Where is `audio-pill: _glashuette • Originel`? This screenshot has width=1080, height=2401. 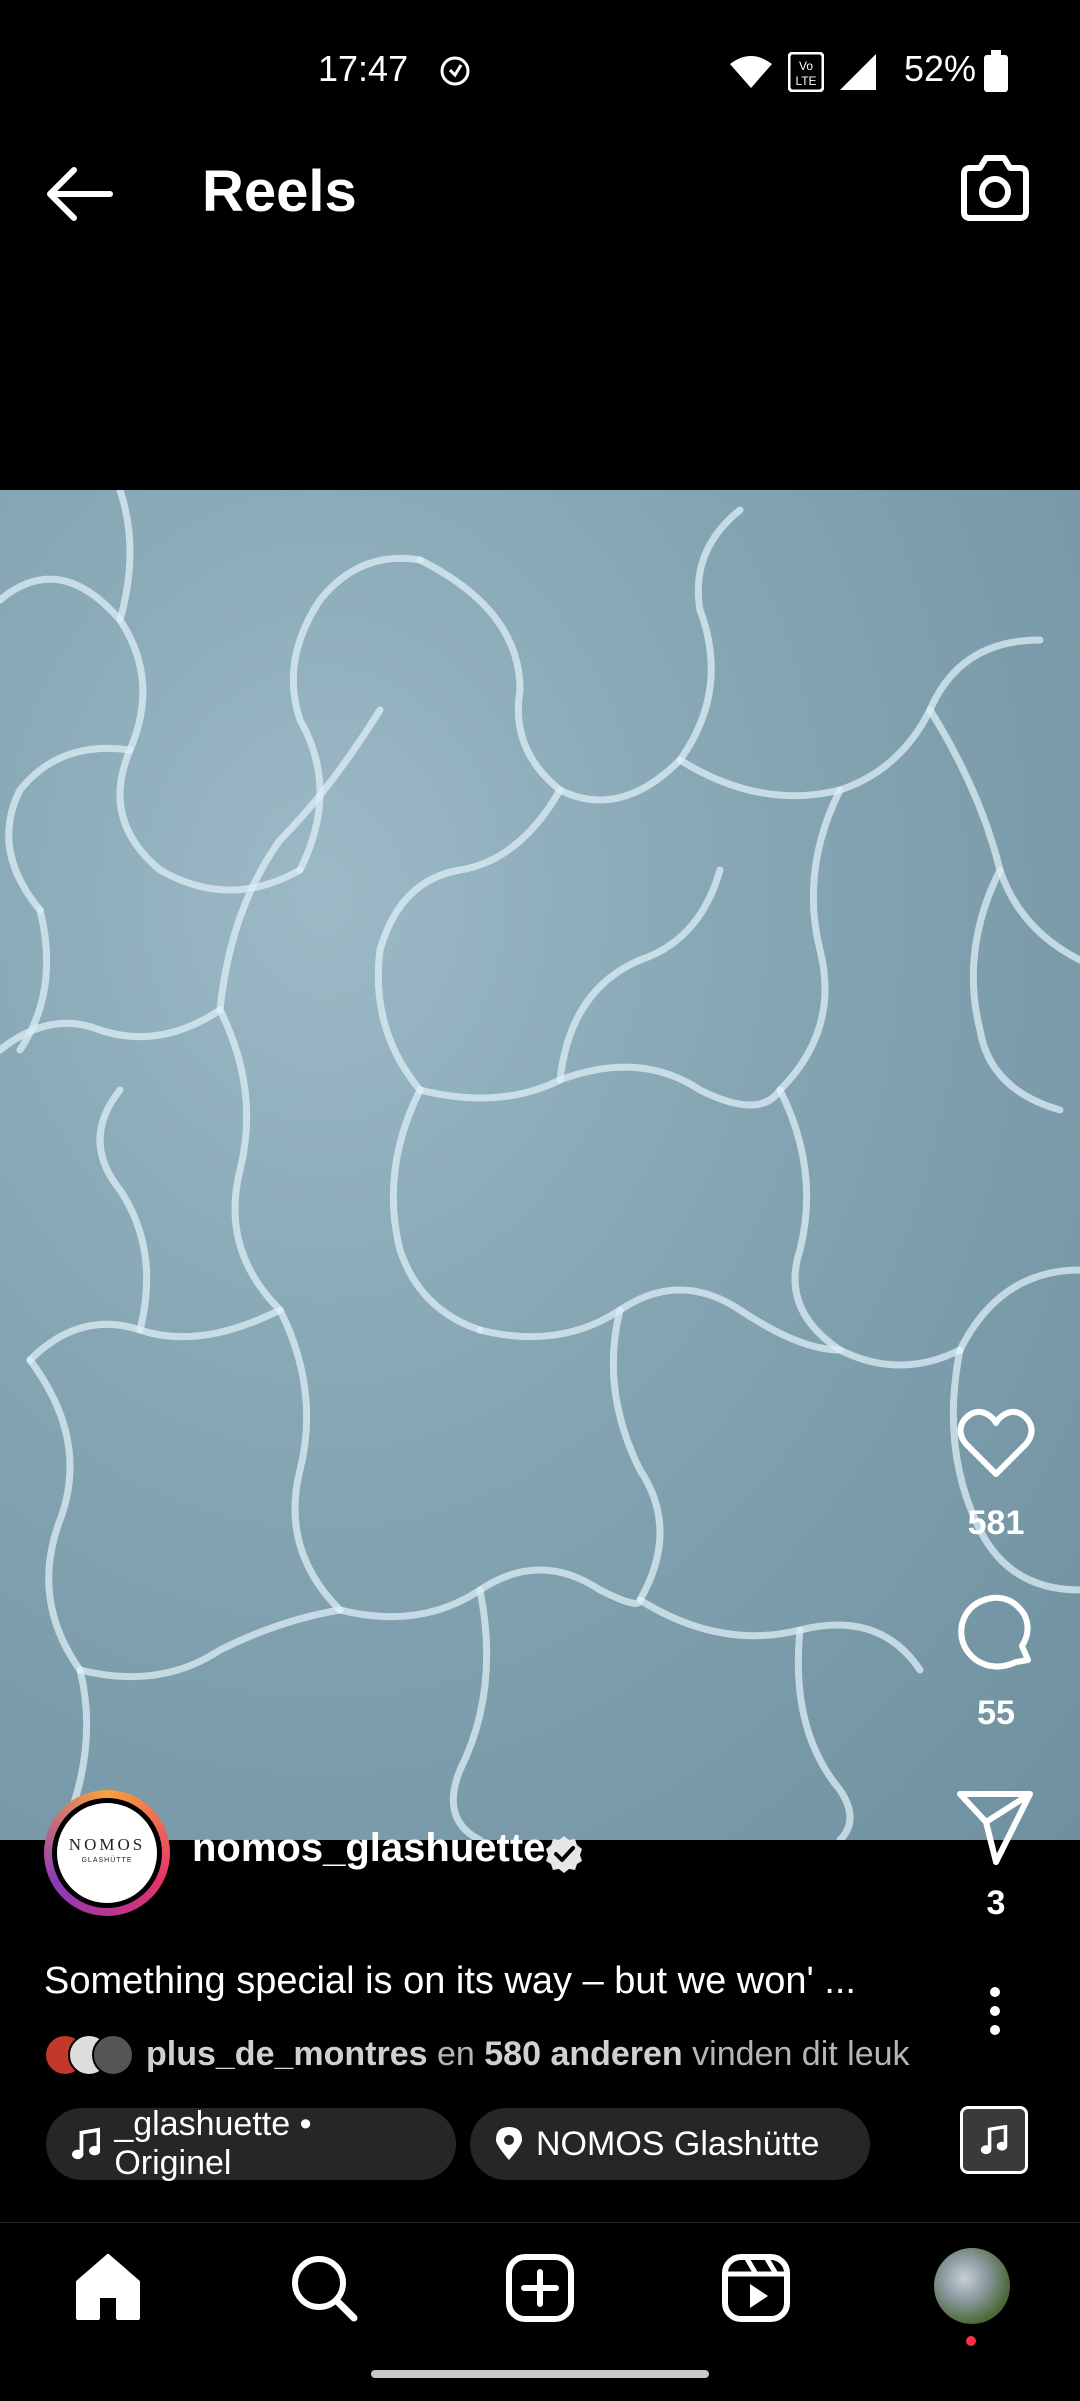
audio-pill: _glashuette • Originel is located at coordinates (251, 2143).